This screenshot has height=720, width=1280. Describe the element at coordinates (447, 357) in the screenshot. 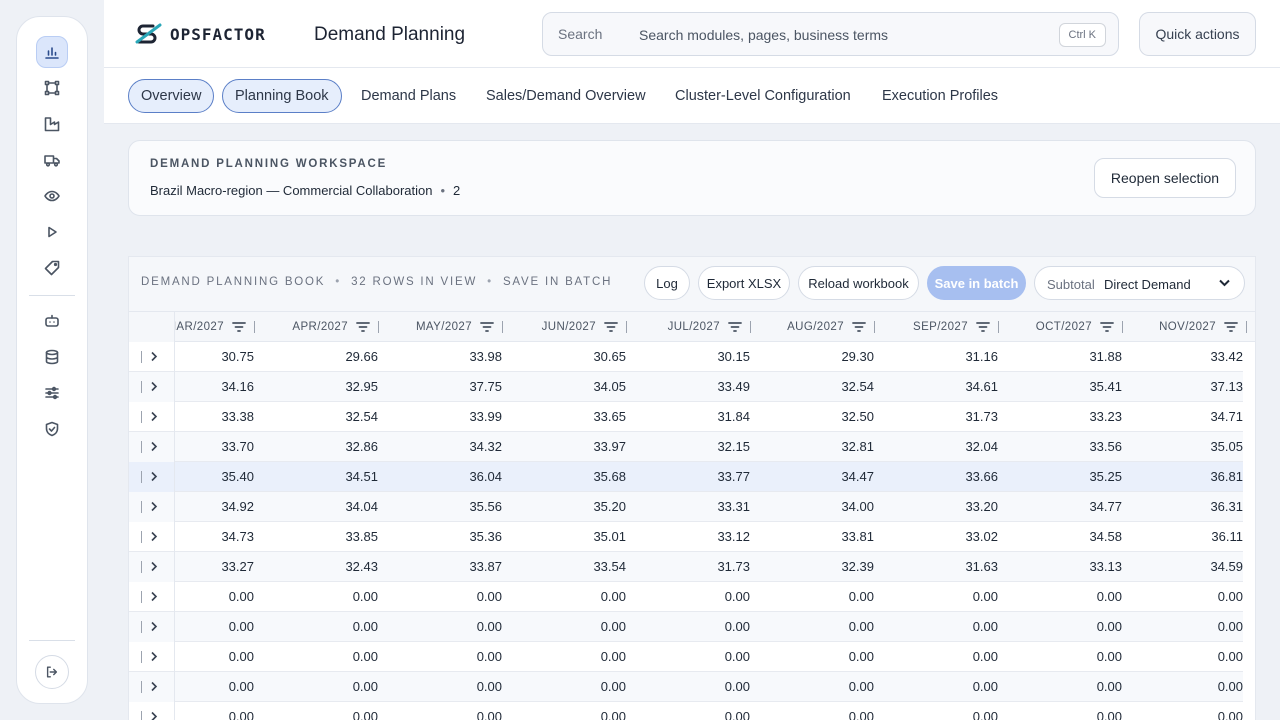

I see `table-cell: 33.98` at that location.